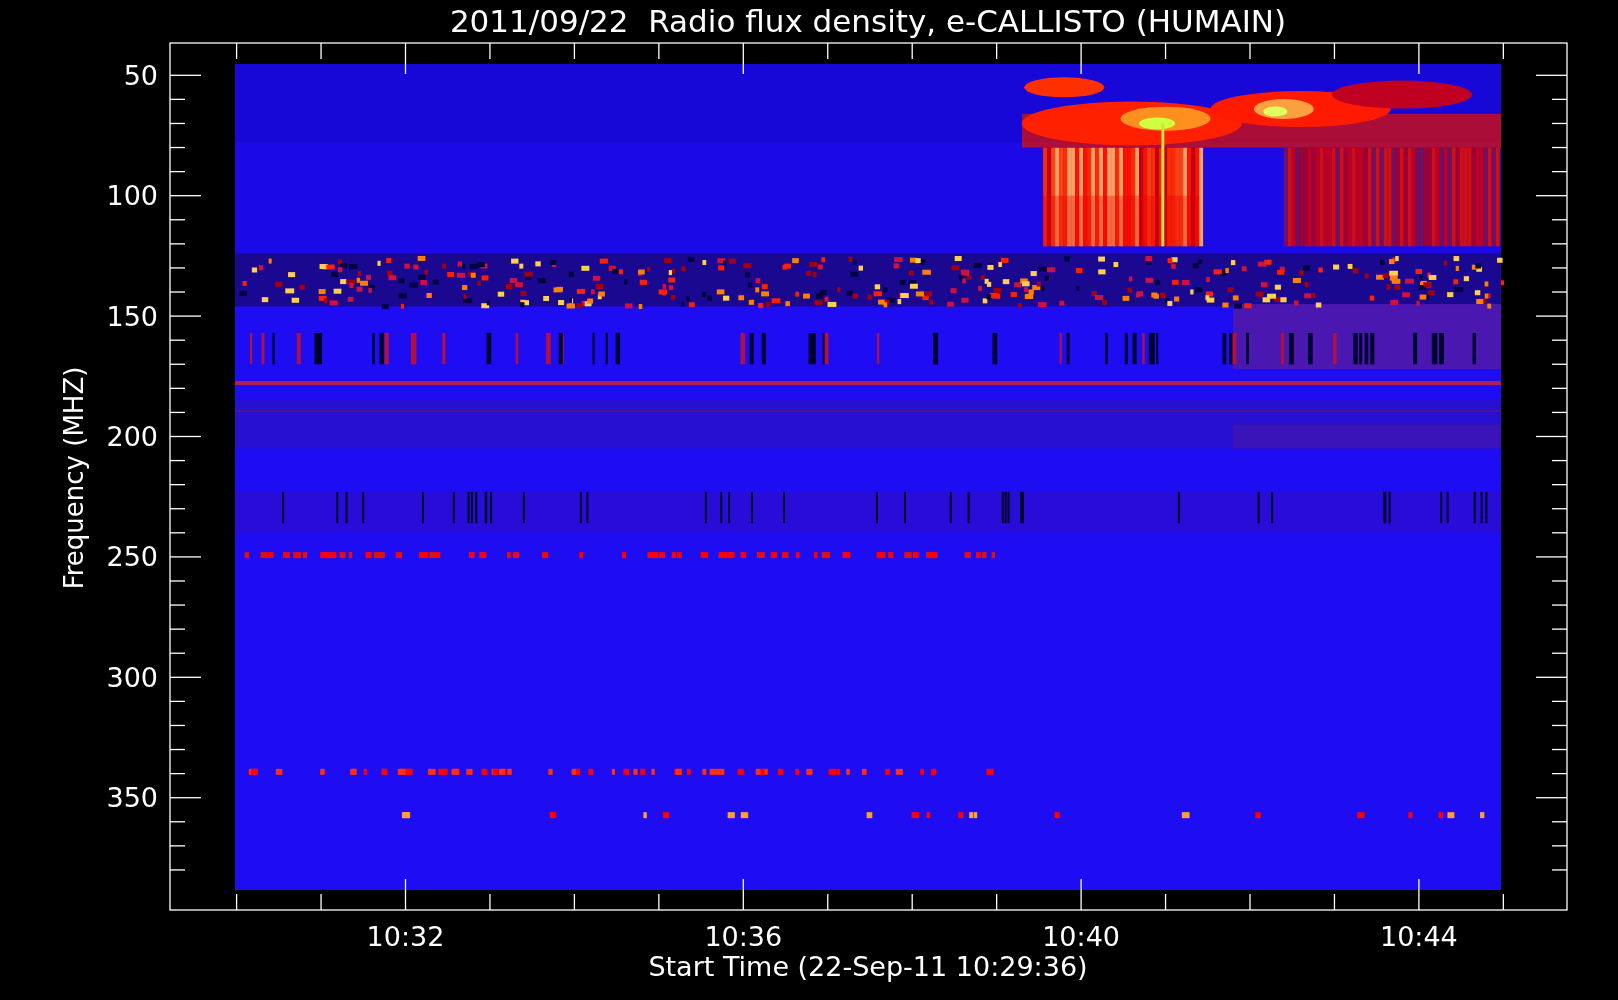  I want to click on tick-label: 100, so click(132, 196).